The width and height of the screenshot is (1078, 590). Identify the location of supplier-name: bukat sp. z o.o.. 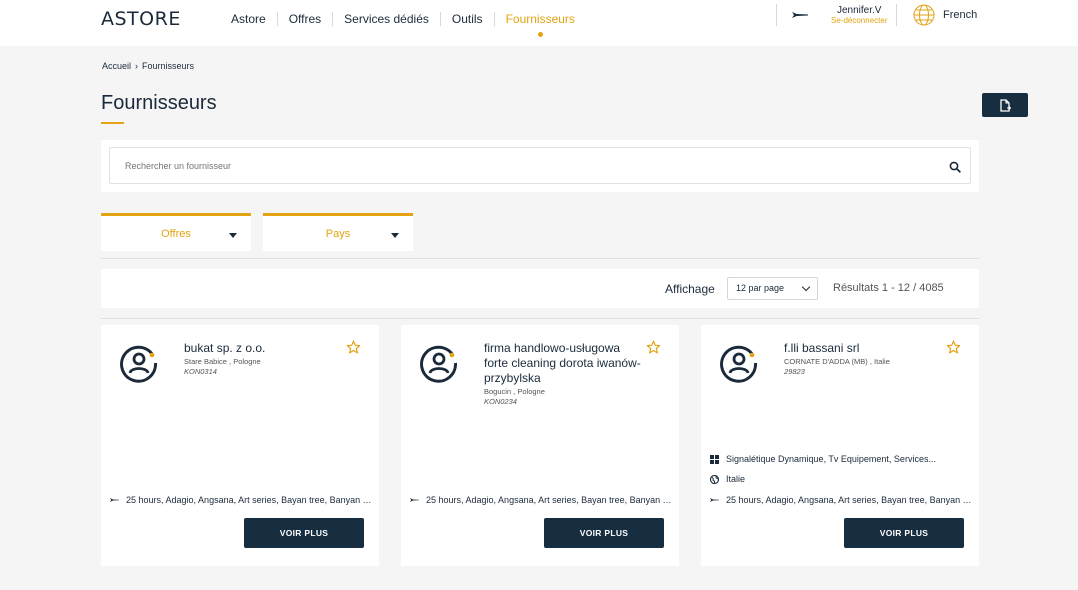
(264, 348).